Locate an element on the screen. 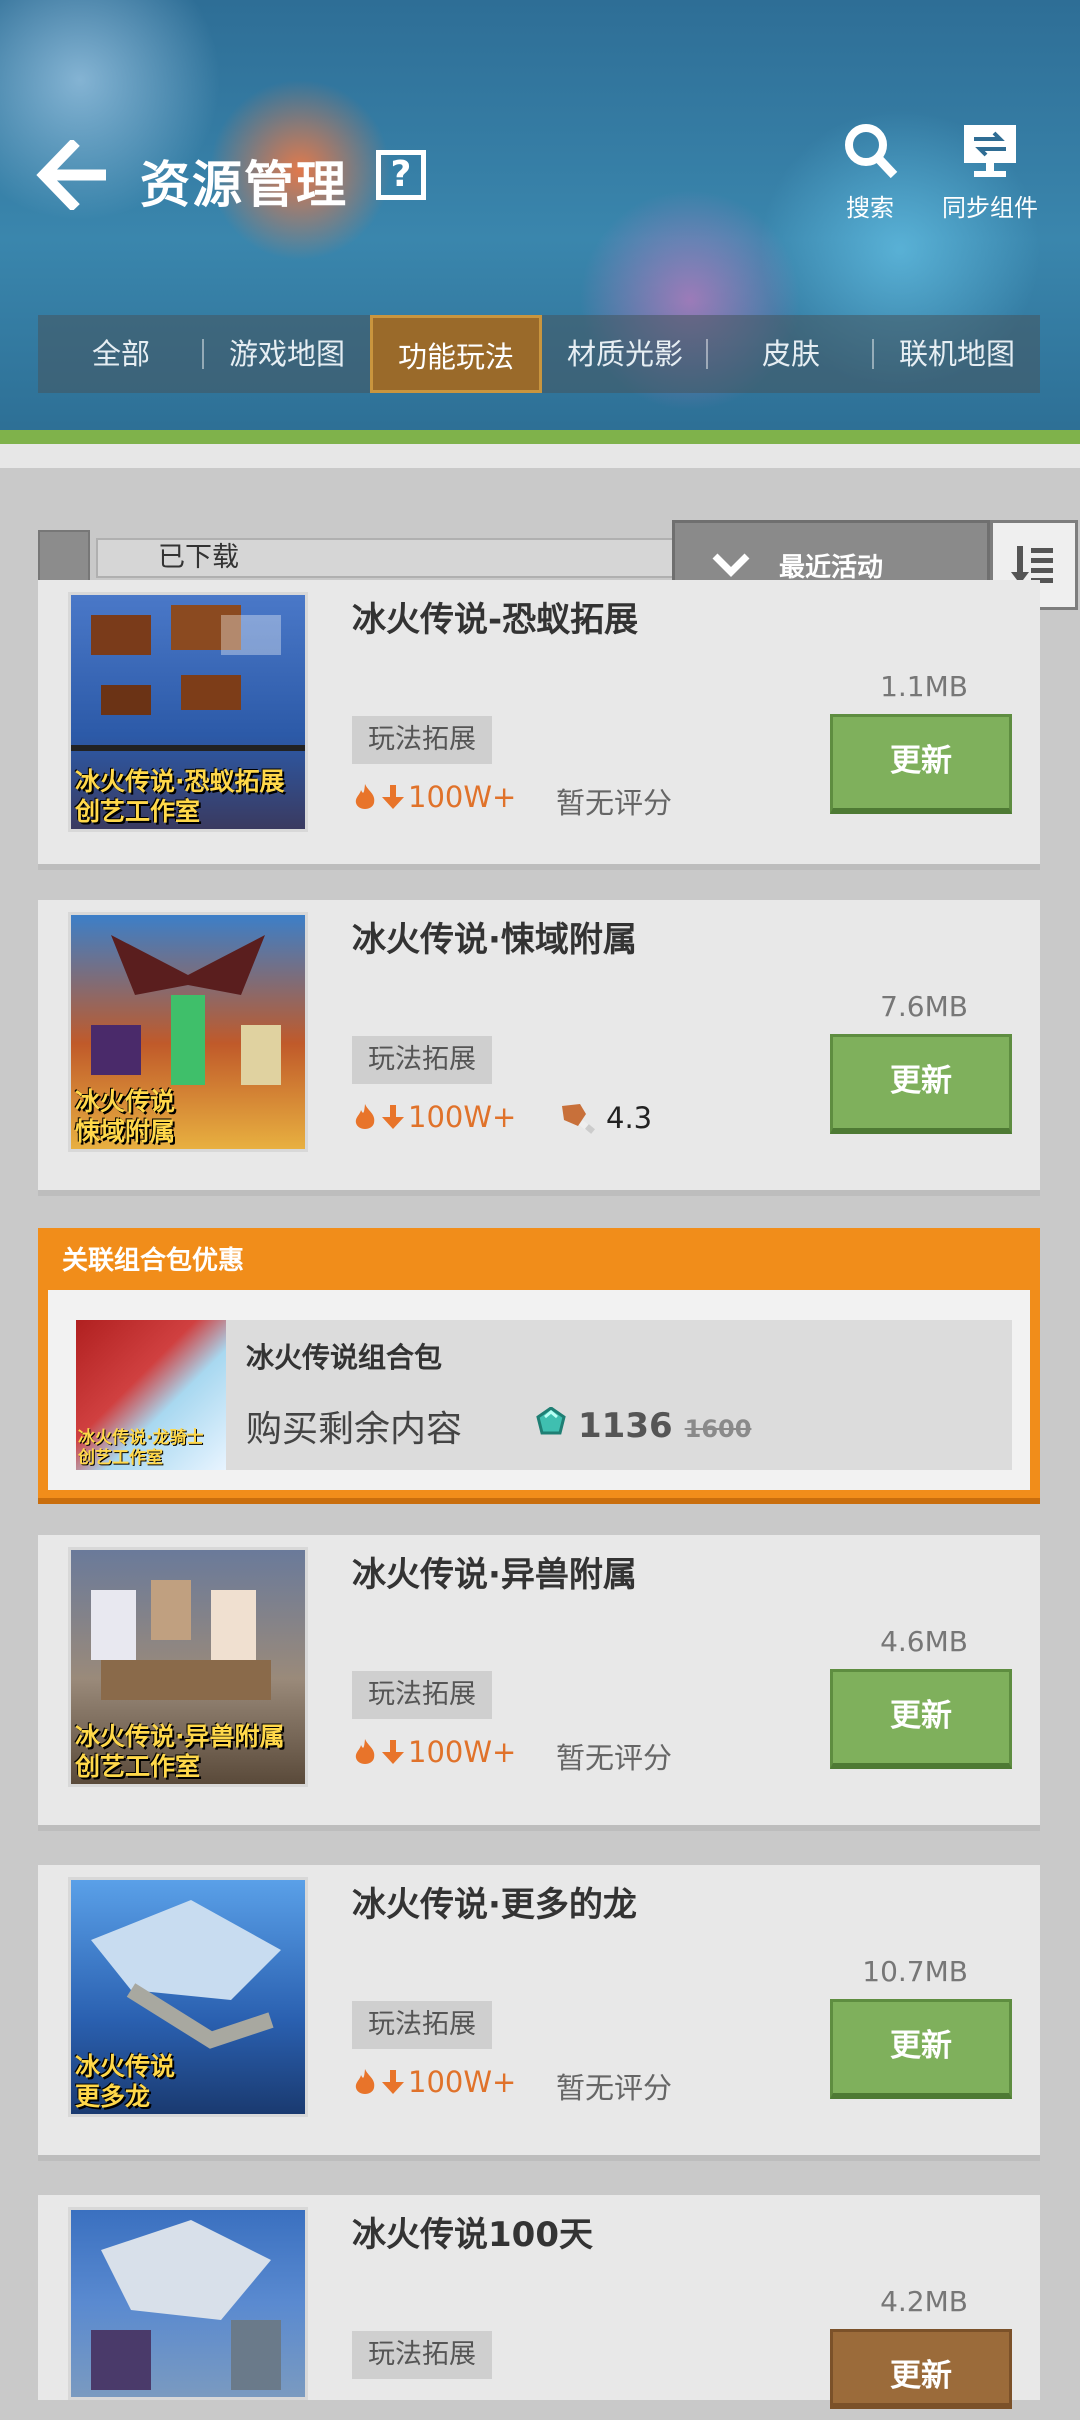  resource-thumbnail: 冰火传说·恐蚁拓展 创艺工作室 is located at coordinates (188, 712).